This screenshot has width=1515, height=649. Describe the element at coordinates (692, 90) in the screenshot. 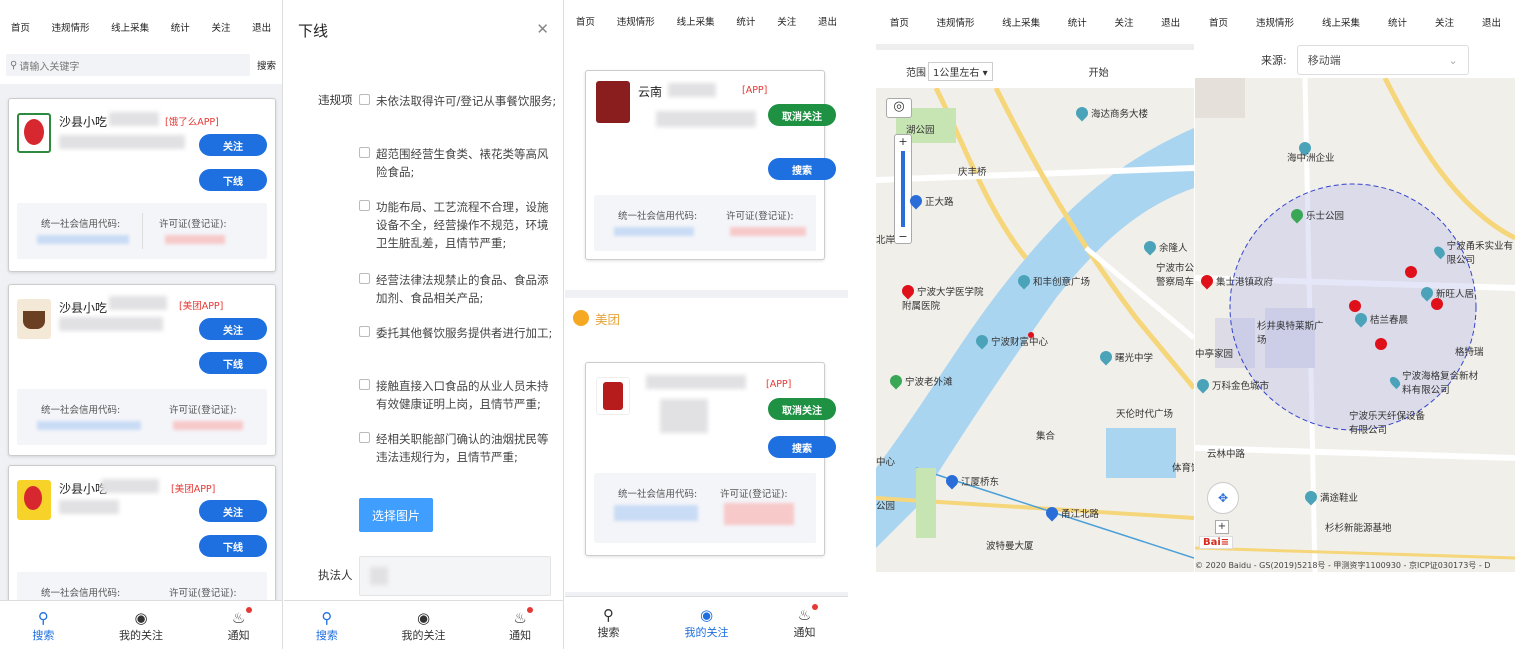

I see `blurred-text` at that location.